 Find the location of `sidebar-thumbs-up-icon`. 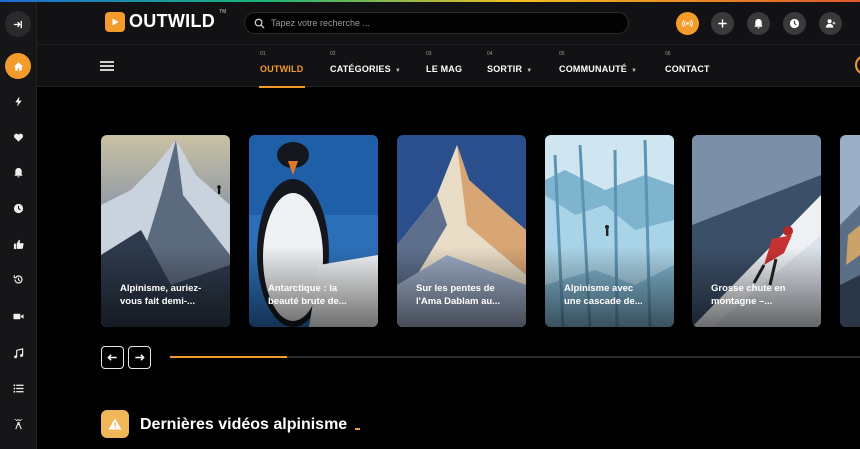

sidebar-thumbs-up-icon is located at coordinates (18, 244).